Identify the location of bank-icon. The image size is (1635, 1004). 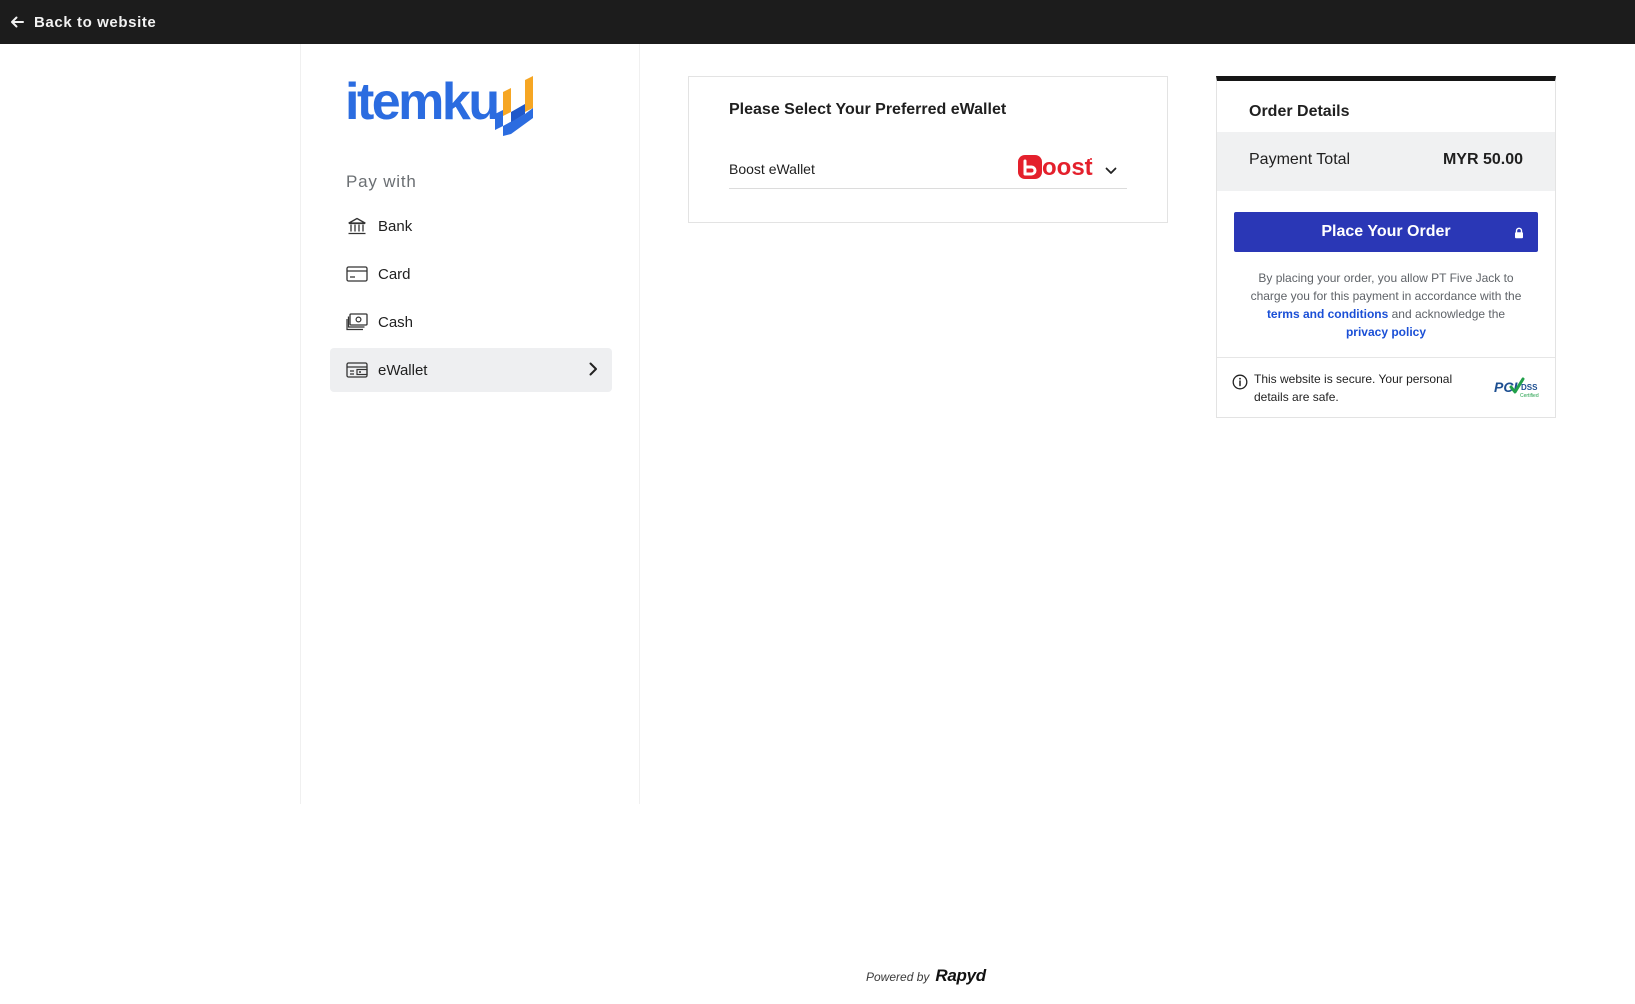
(357, 226).